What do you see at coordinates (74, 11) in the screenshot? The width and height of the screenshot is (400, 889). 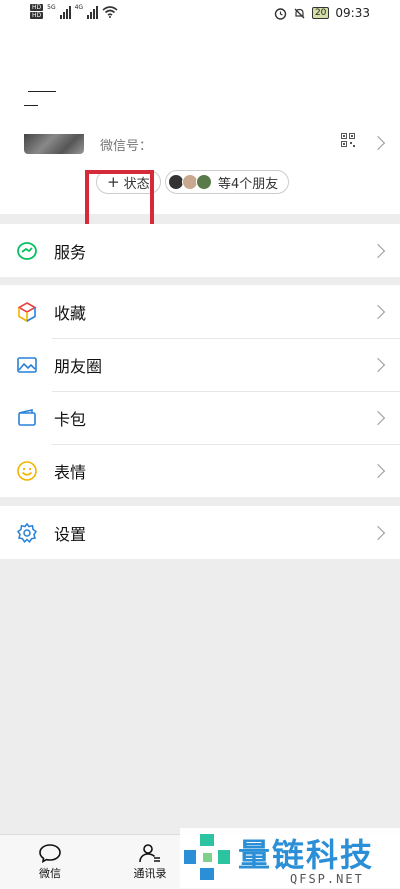 I see `status-left: HD HD 5G 4G` at bounding box center [74, 11].